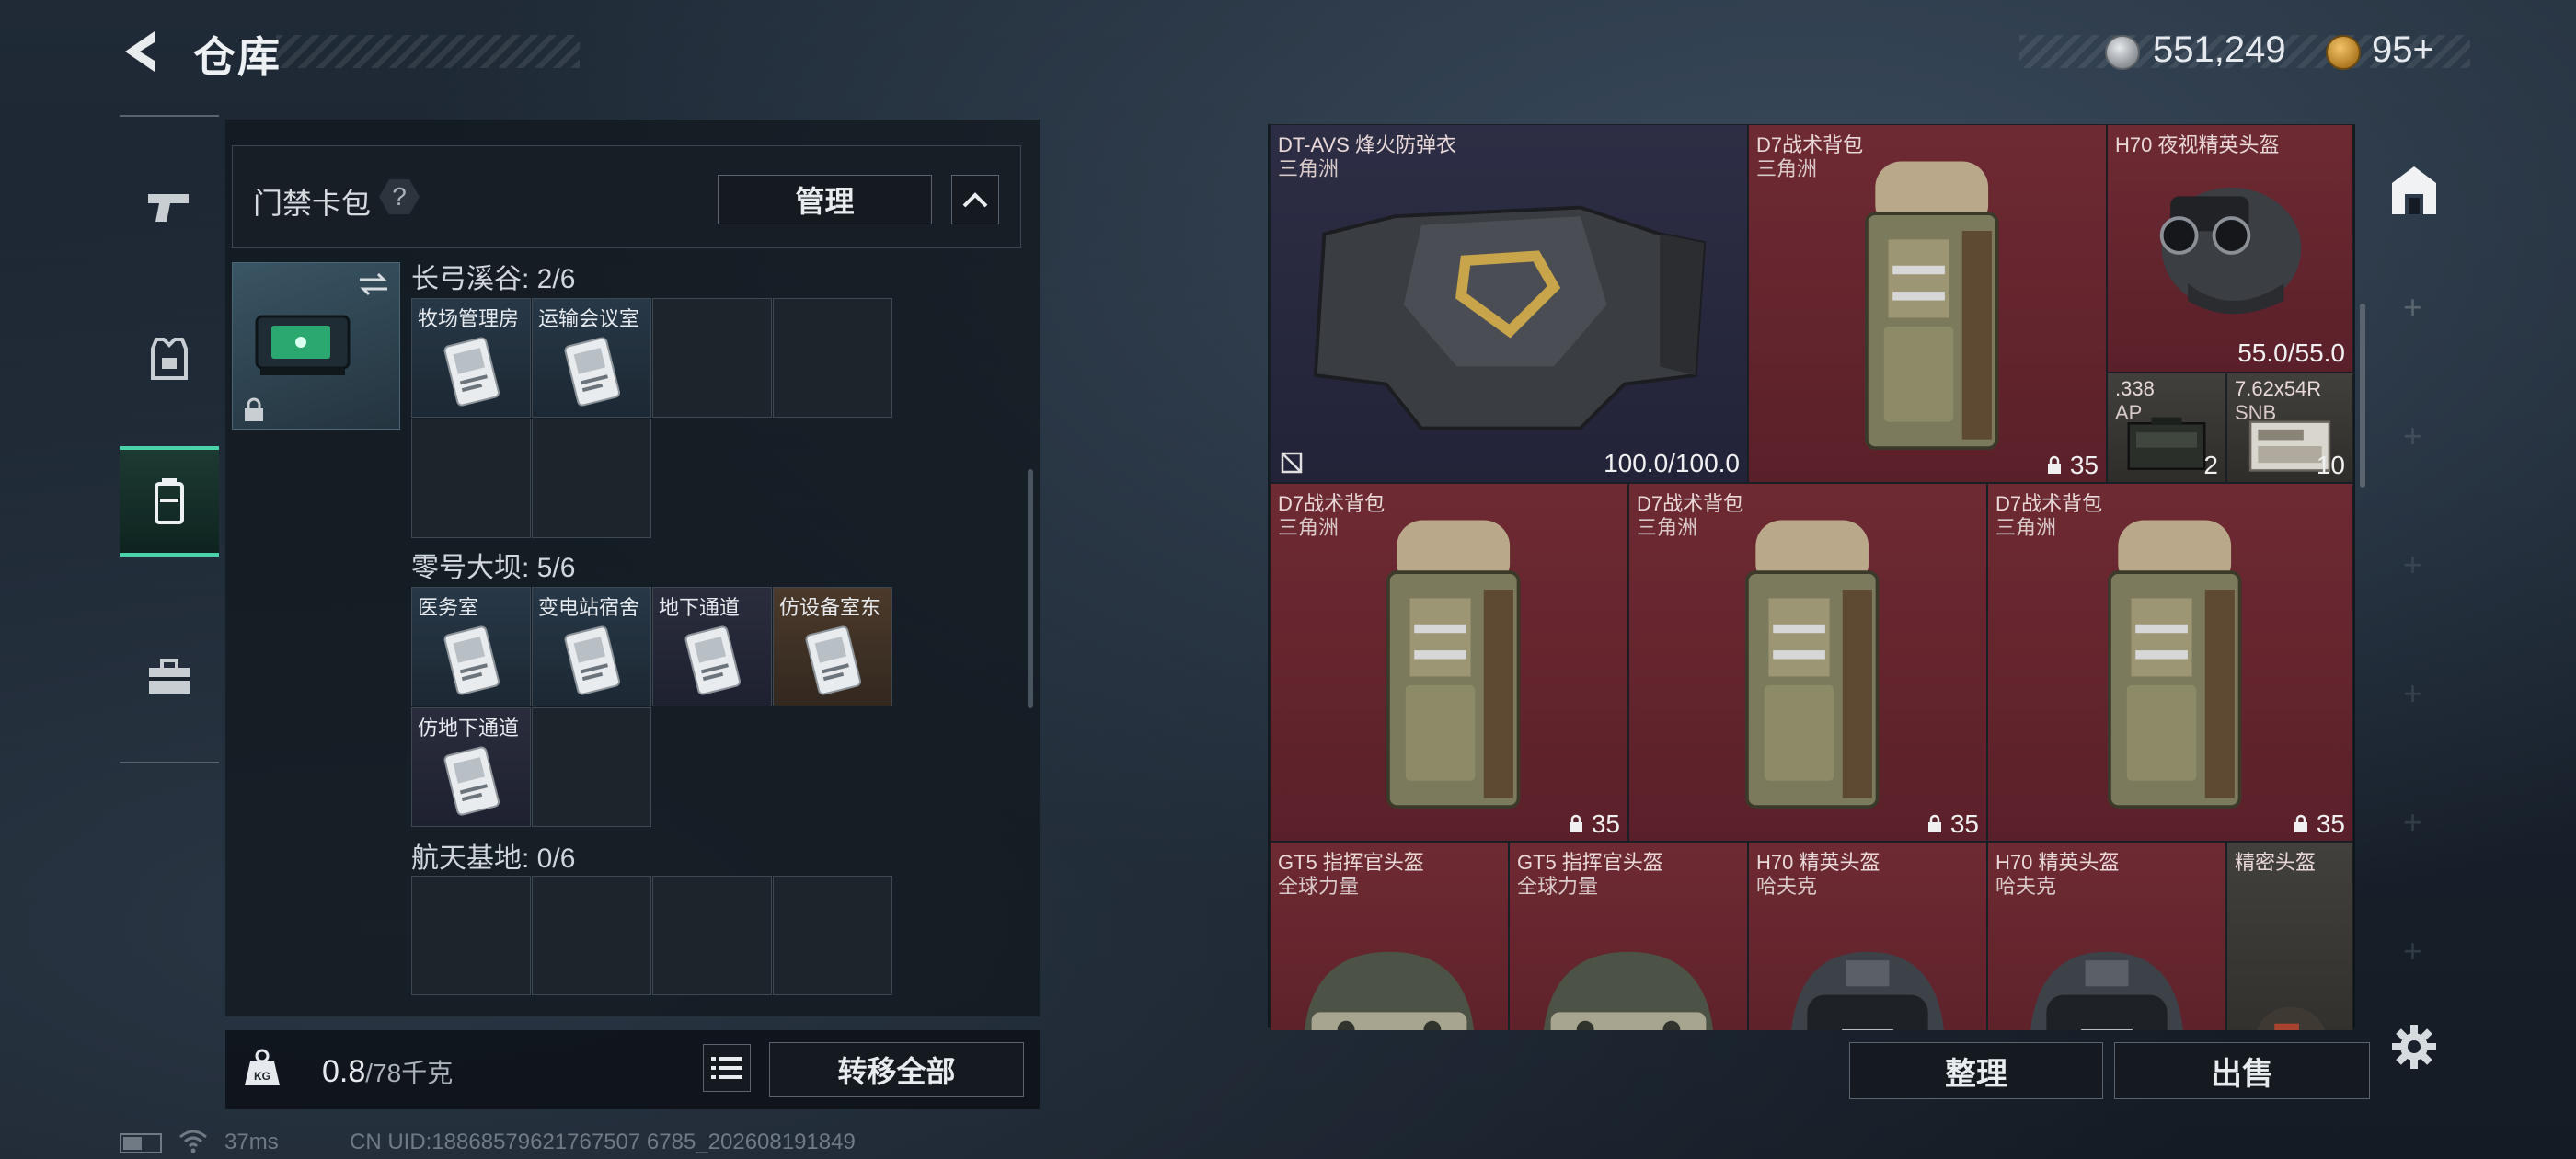 This screenshot has height=1159, width=2576. I want to click on inventory-item: DT-AVS 烽火防弹衣 三角洲 100.0/100.0, so click(1509, 303).